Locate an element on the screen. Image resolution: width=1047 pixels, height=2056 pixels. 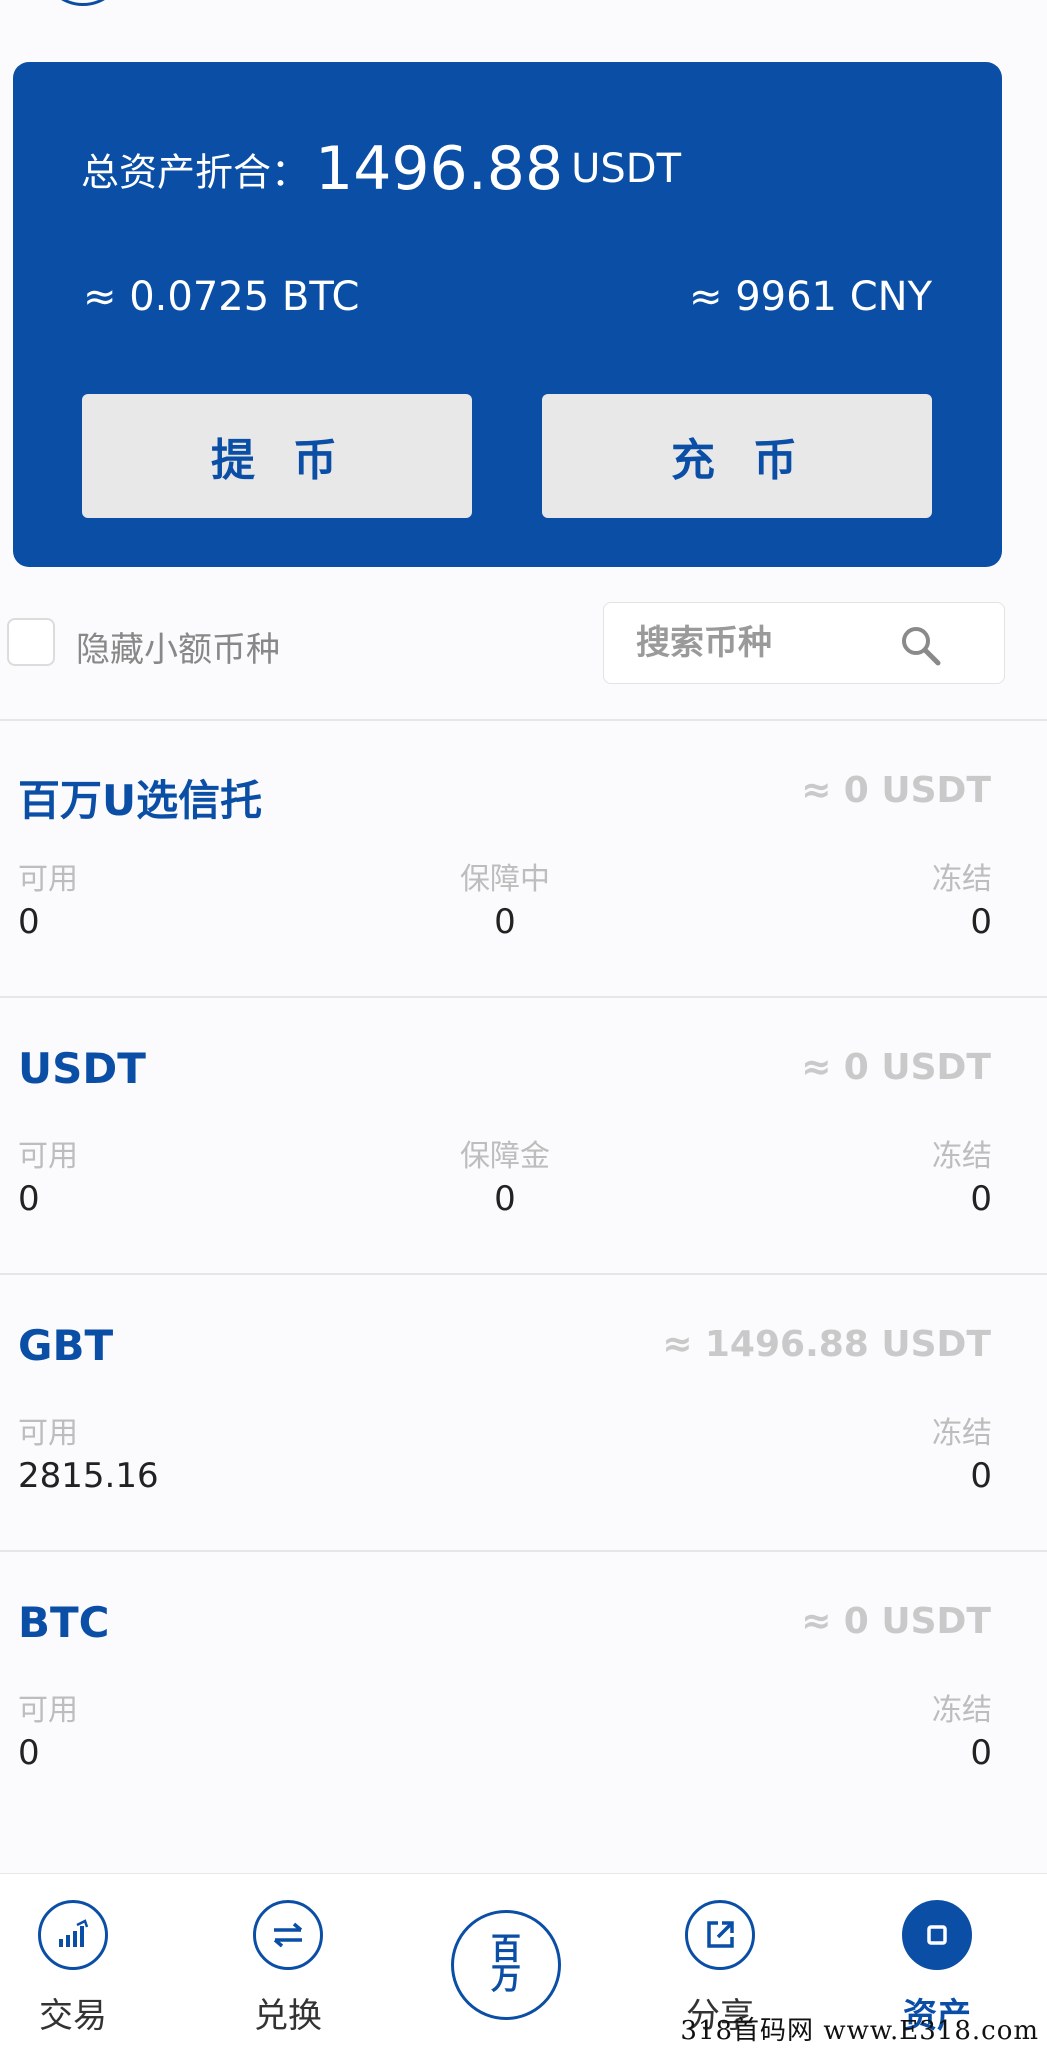
brand-logo-icon: 百 万 is located at coordinates (506, 1965).